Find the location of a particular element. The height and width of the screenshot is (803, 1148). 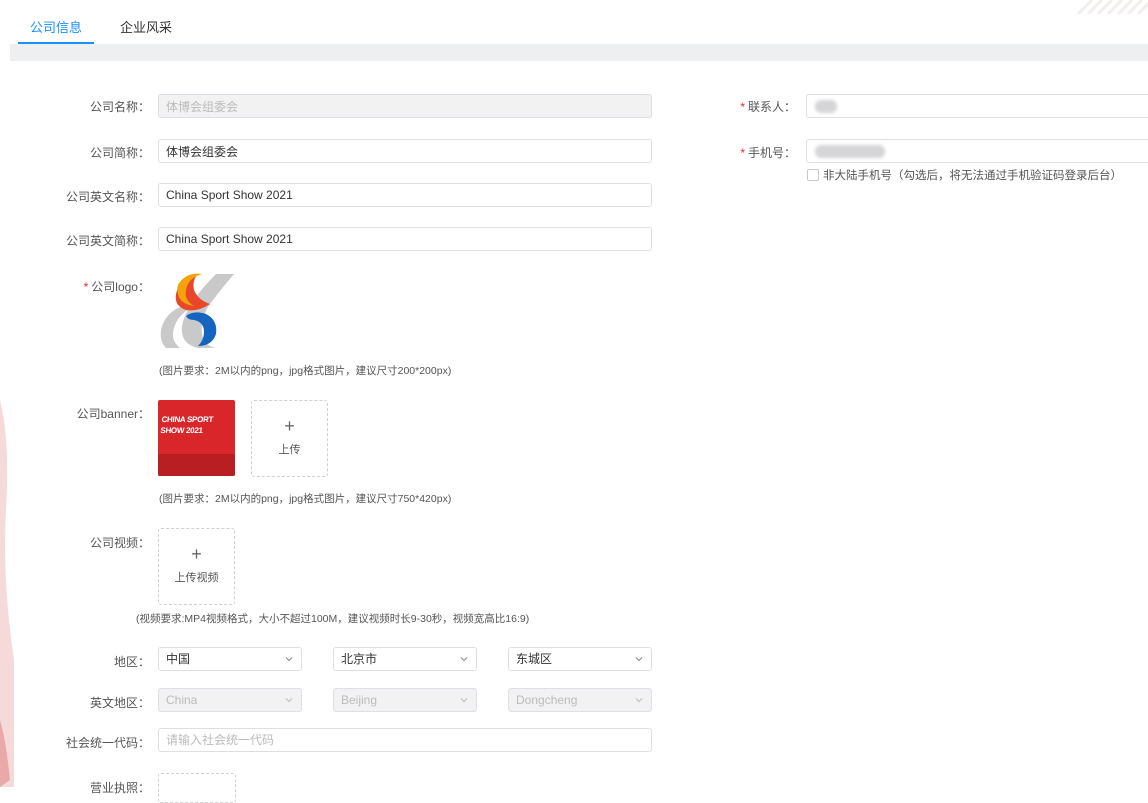

video-upload-label: 上传视频 is located at coordinates (196, 578).